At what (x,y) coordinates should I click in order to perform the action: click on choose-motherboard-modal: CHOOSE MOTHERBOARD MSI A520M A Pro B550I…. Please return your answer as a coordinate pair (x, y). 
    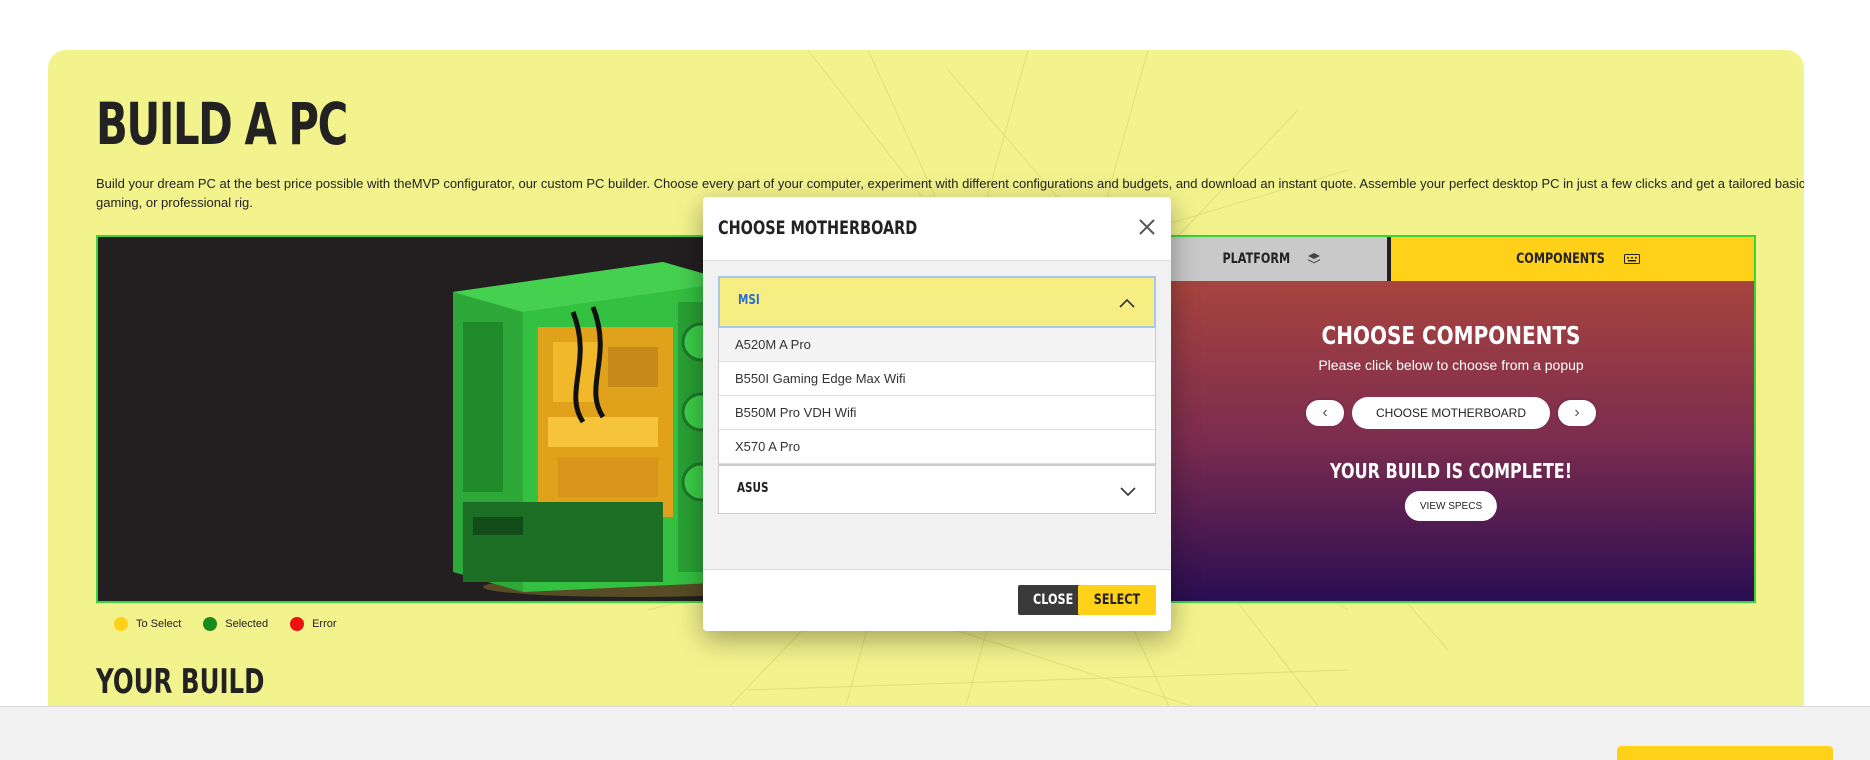
    Looking at the image, I should click on (937, 414).